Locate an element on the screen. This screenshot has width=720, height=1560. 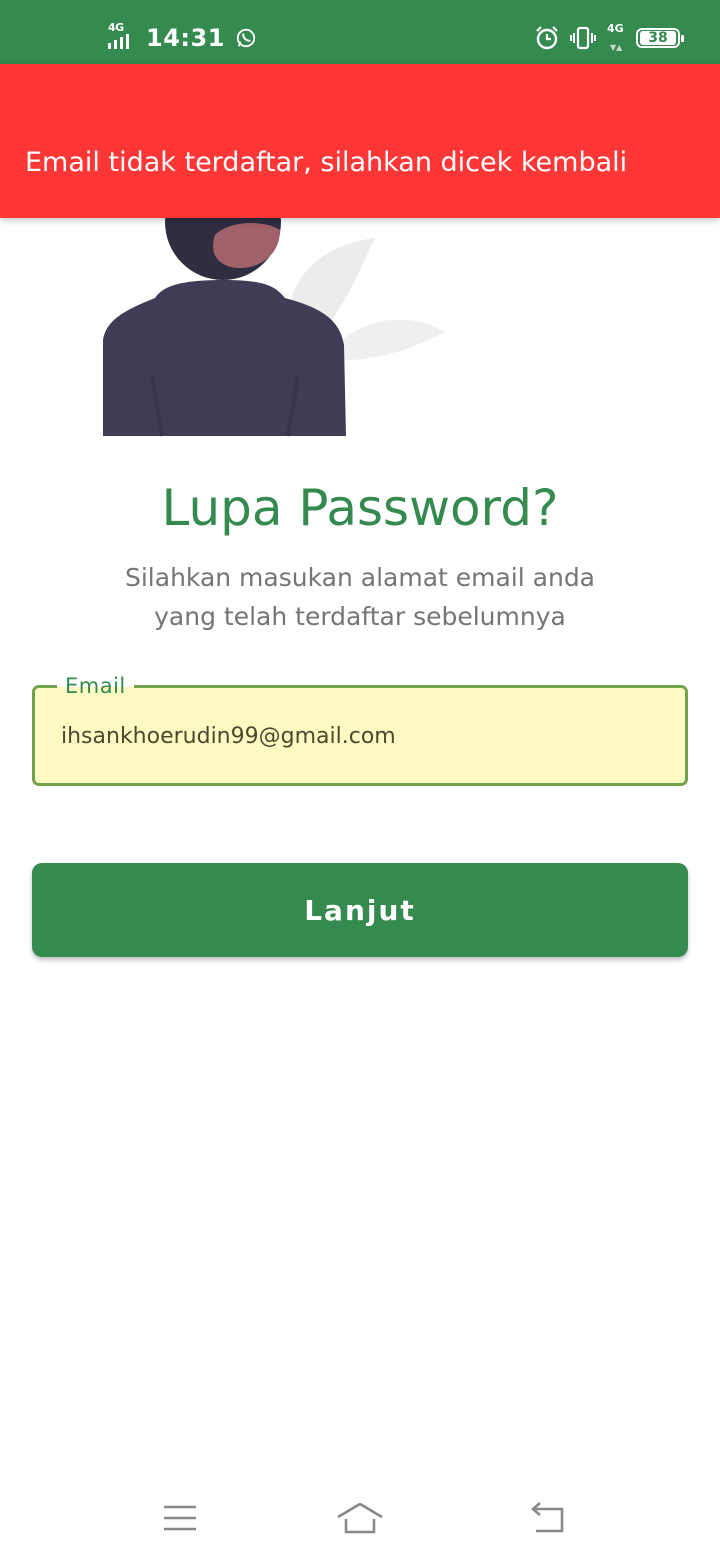
home-icon is located at coordinates (360, 1518).